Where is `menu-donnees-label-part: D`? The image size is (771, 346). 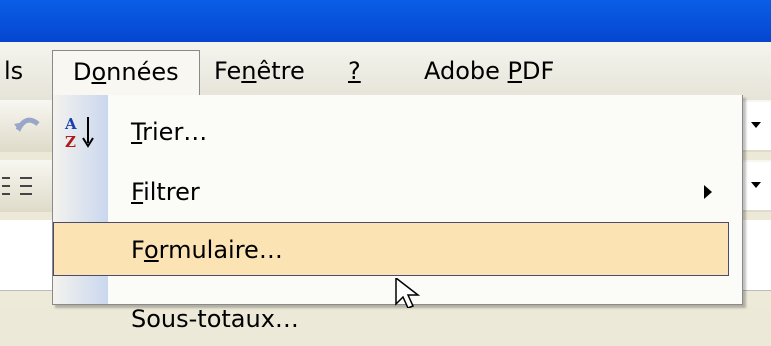 menu-donnees-label-part: D is located at coordinates (82, 72).